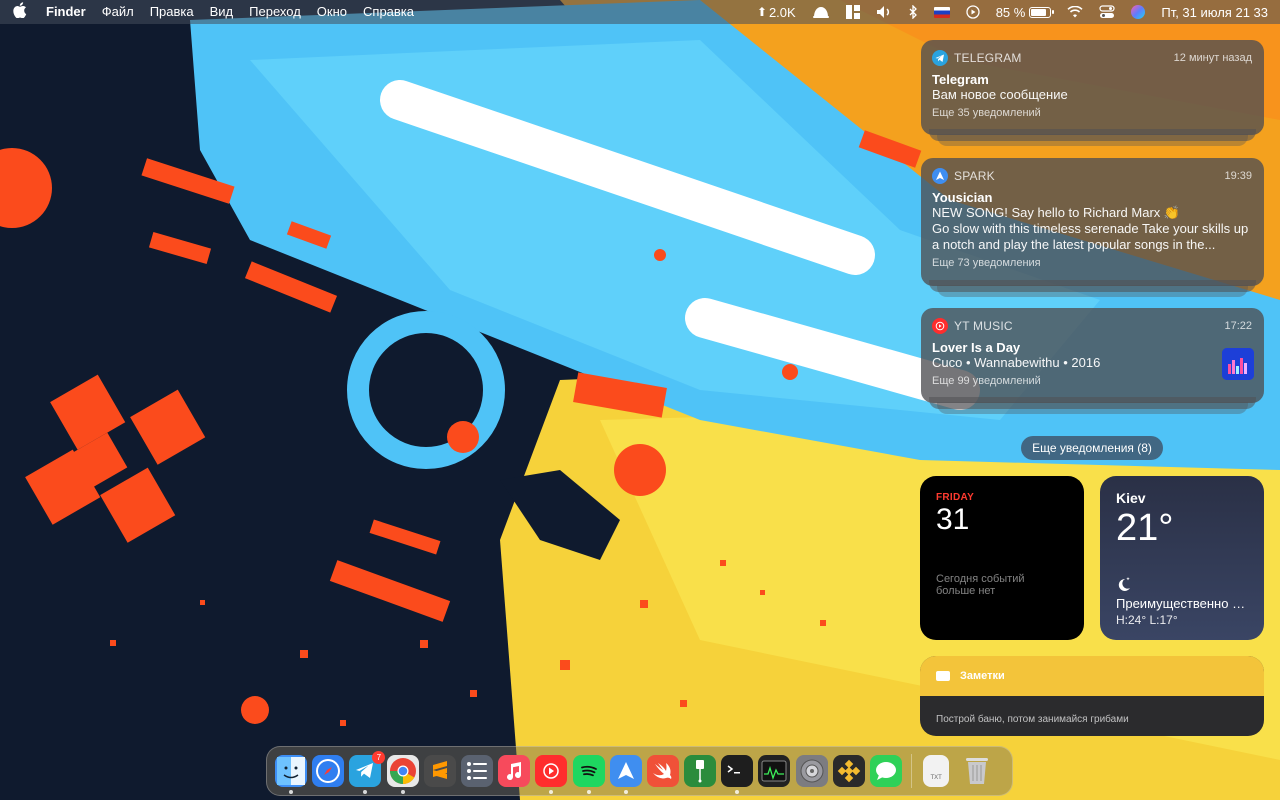 Image resolution: width=1280 pixels, height=800 pixels. Describe the element at coordinates (782, 12) in the screenshot. I see `network-speed-value: 2.0K` at that location.